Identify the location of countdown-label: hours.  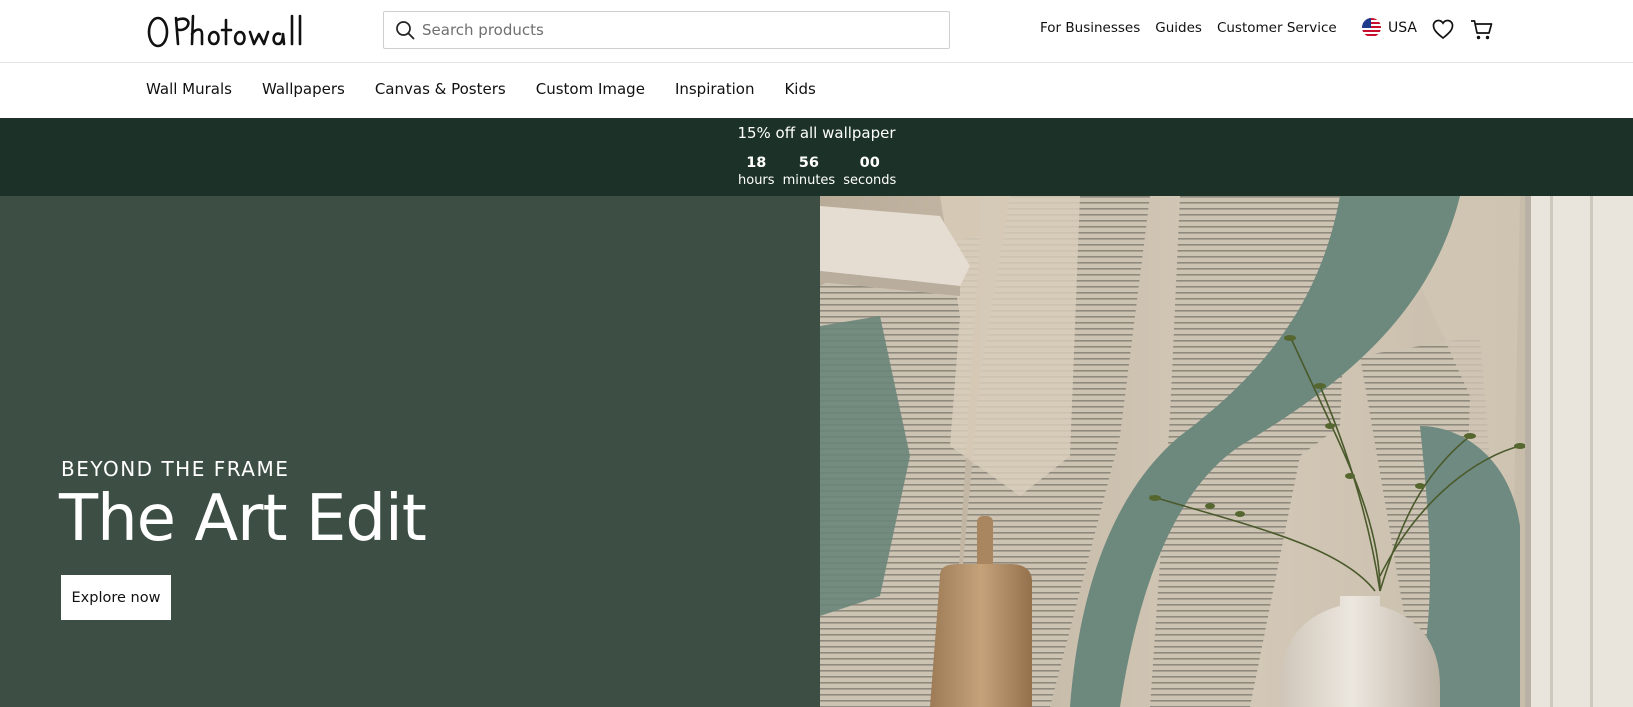
(756, 180).